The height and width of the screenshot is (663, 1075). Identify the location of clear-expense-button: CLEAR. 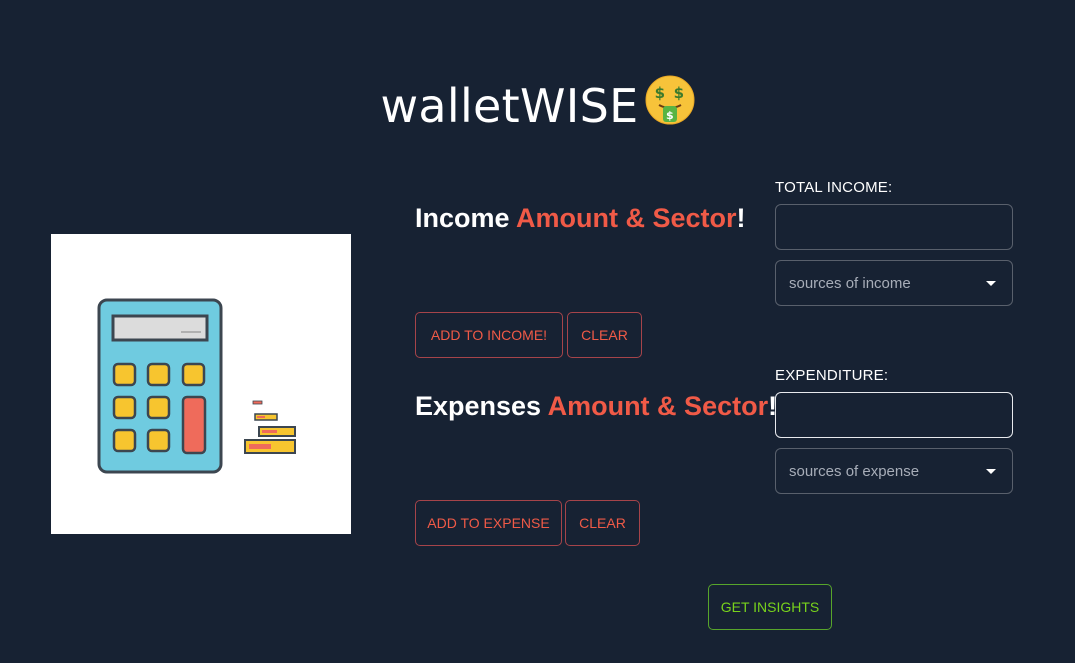
(602, 523).